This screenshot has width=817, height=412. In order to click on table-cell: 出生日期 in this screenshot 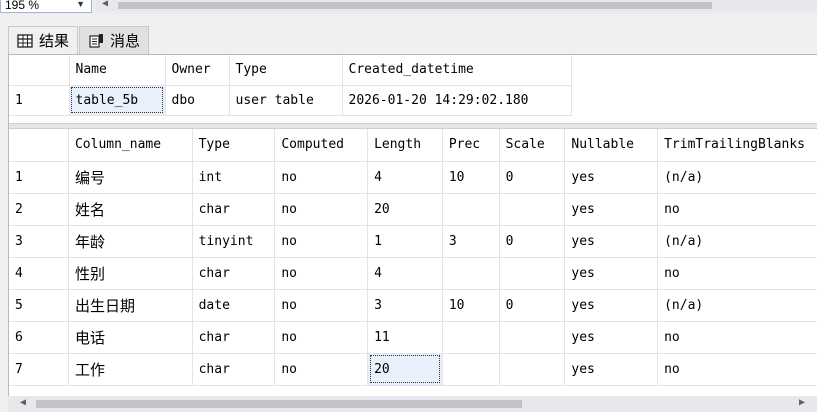, I will do `click(130, 305)`.